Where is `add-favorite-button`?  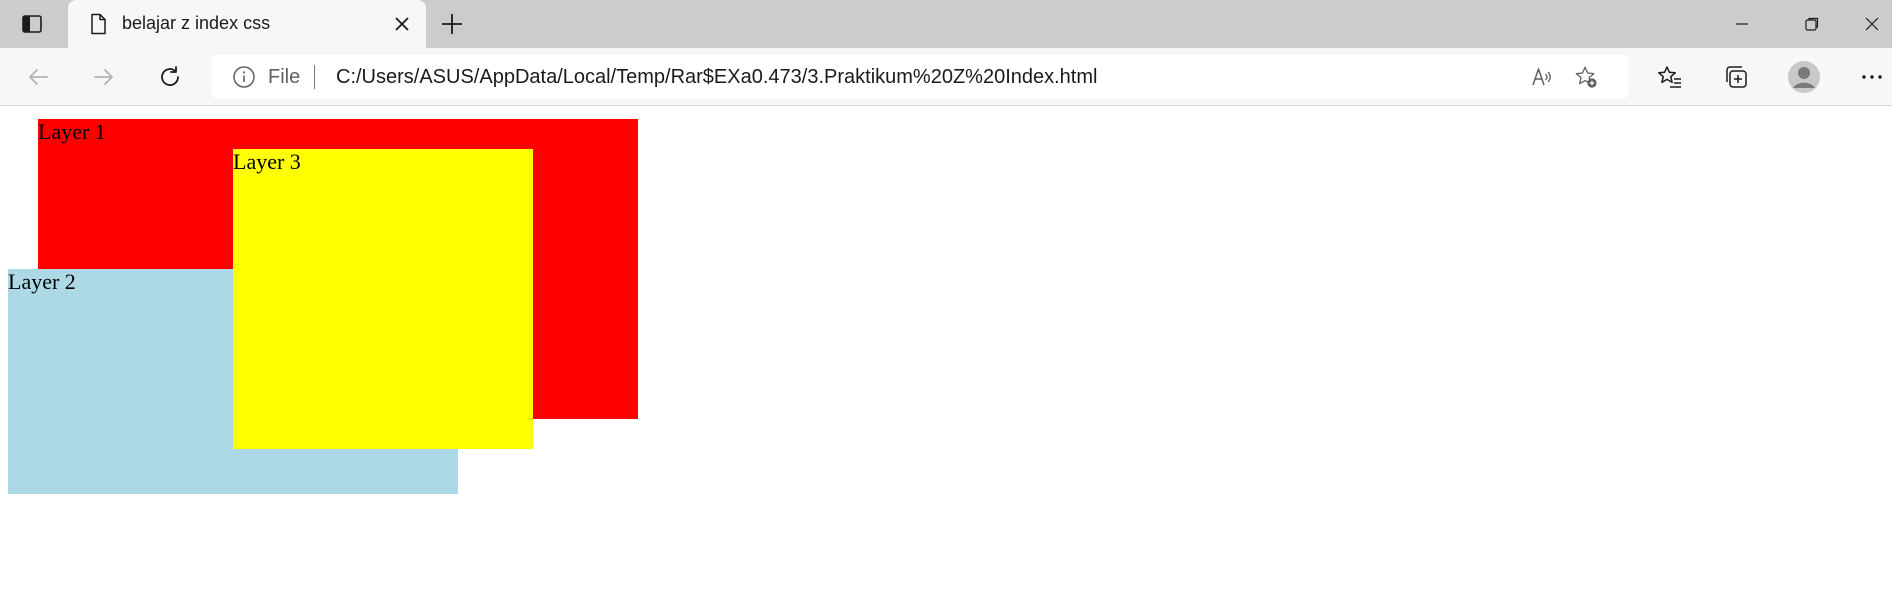
add-favorite-button is located at coordinates (1586, 77).